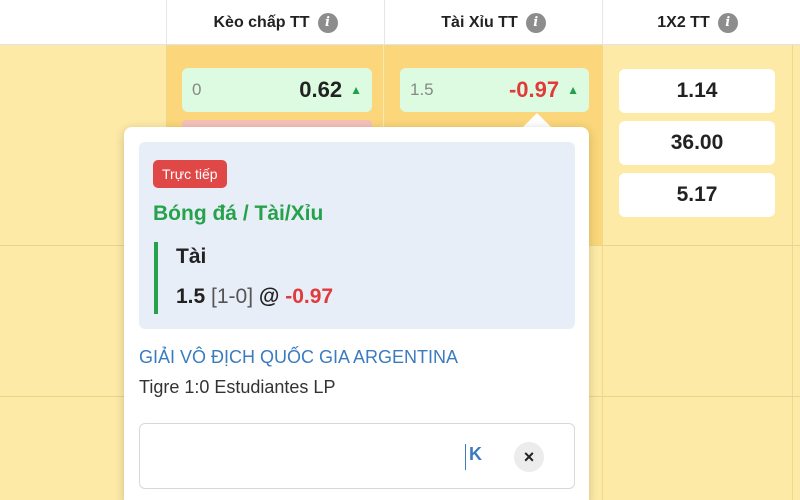 The image size is (800, 500). I want to click on column-header-1x2: 1X2 TT i, so click(697, 22).